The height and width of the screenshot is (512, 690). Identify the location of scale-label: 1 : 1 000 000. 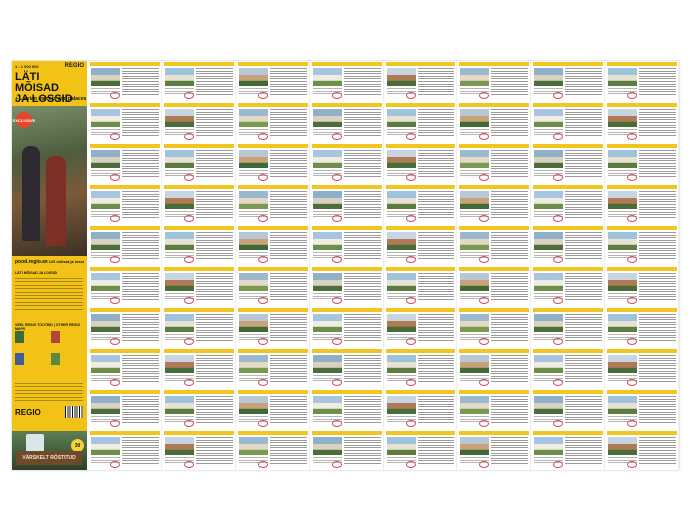
(27, 66).